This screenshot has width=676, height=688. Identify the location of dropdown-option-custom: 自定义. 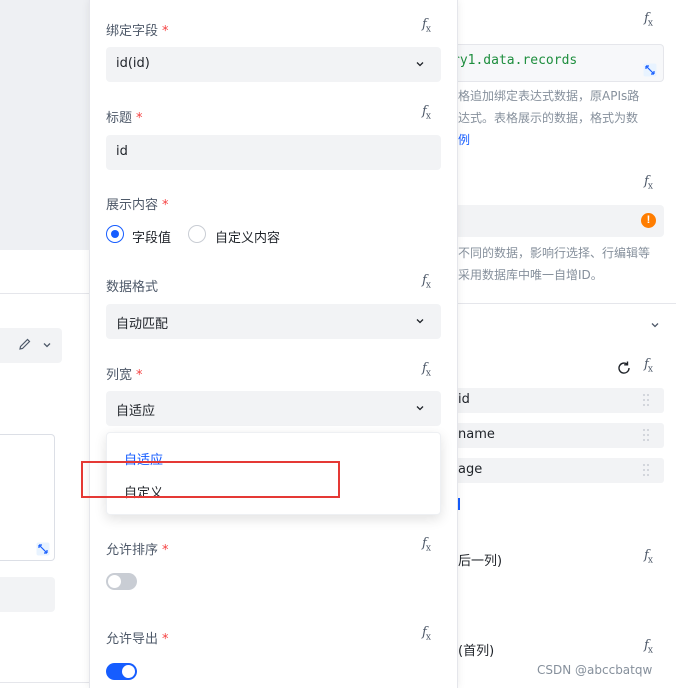
(143, 491).